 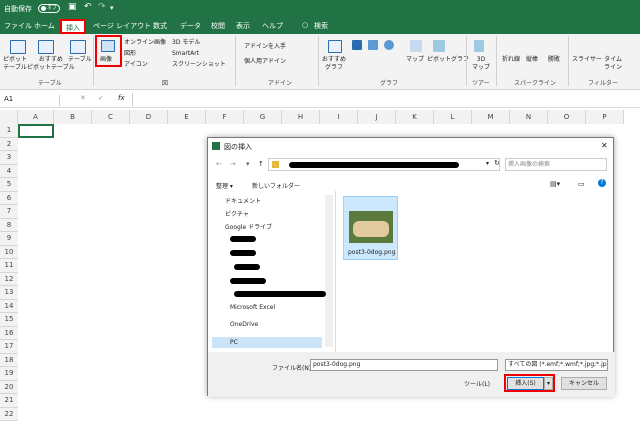 I want to click on tab-home: ホーム, so click(x=44, y=26).